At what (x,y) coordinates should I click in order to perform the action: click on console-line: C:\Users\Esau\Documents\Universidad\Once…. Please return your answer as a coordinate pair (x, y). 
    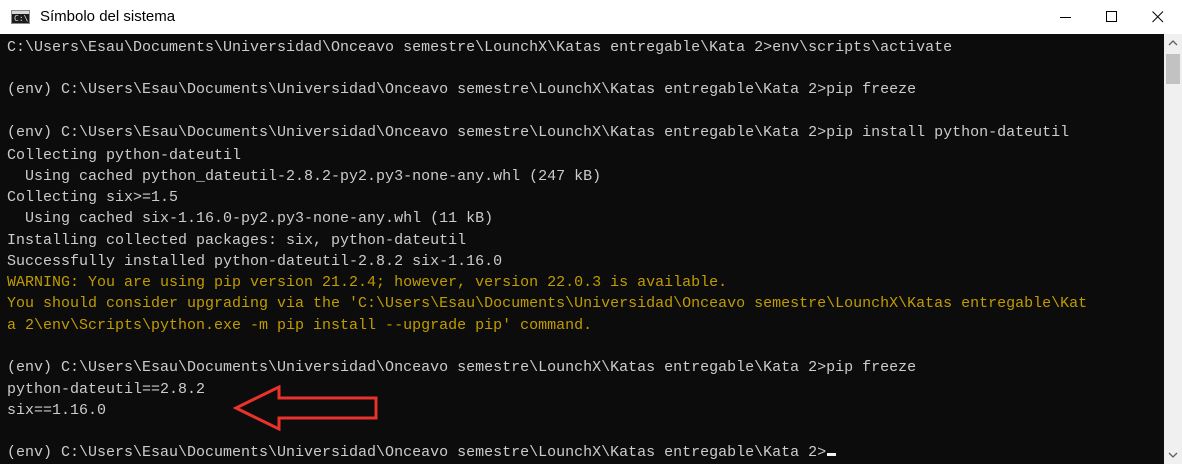
    Looking at the image, I should click on (480, 47).